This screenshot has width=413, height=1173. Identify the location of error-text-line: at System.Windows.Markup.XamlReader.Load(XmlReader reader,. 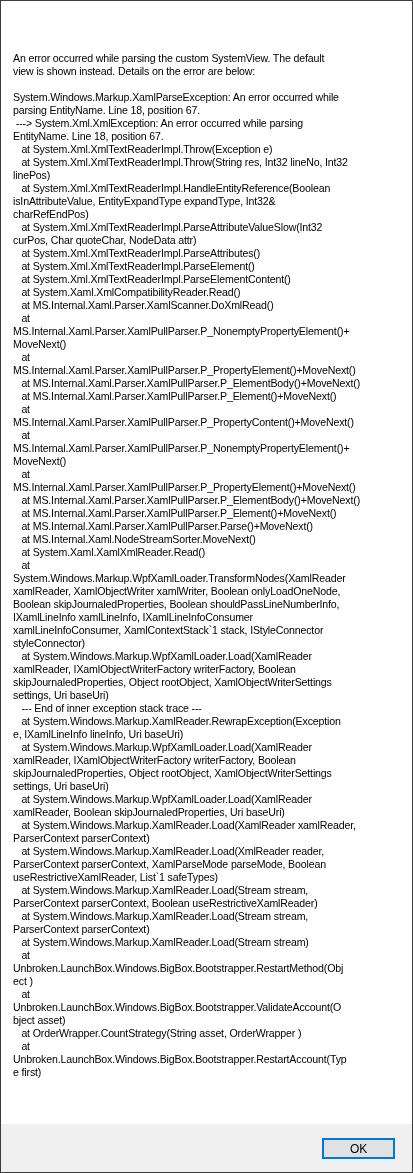
(172, 851).